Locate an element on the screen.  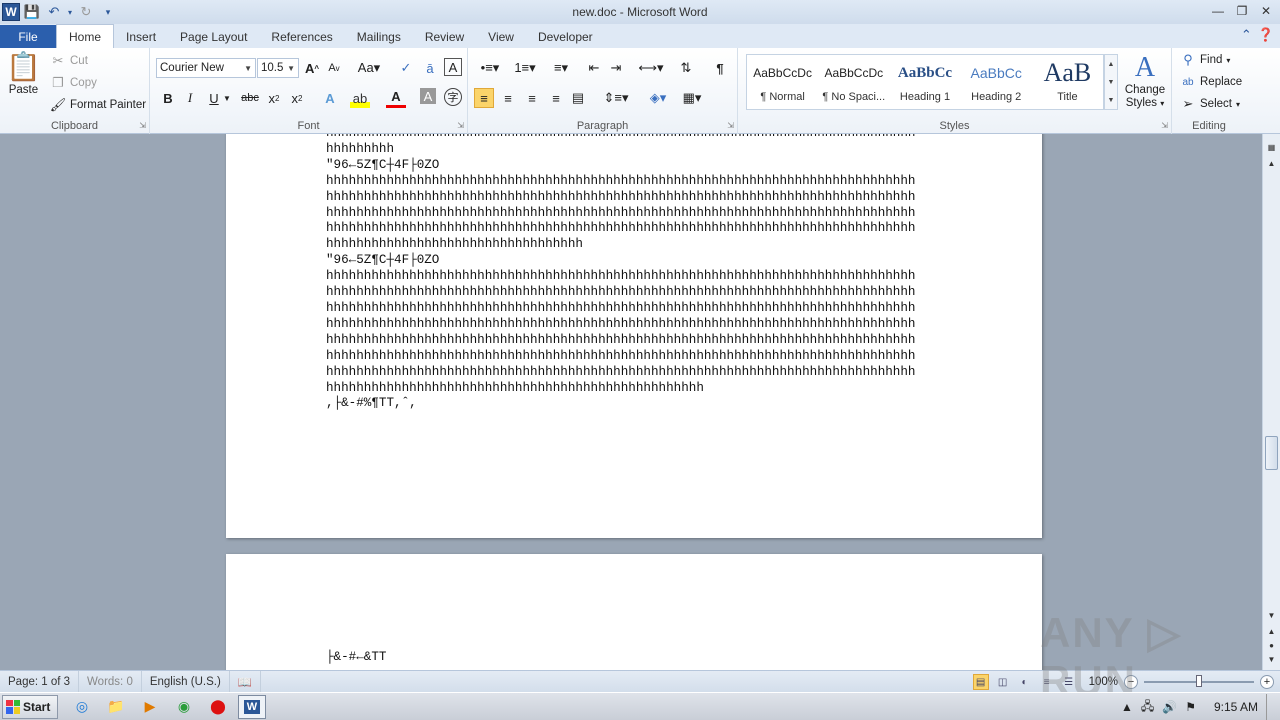
change-styles-button: A Change Styles ▾ is located at coordinates (1145, 81).